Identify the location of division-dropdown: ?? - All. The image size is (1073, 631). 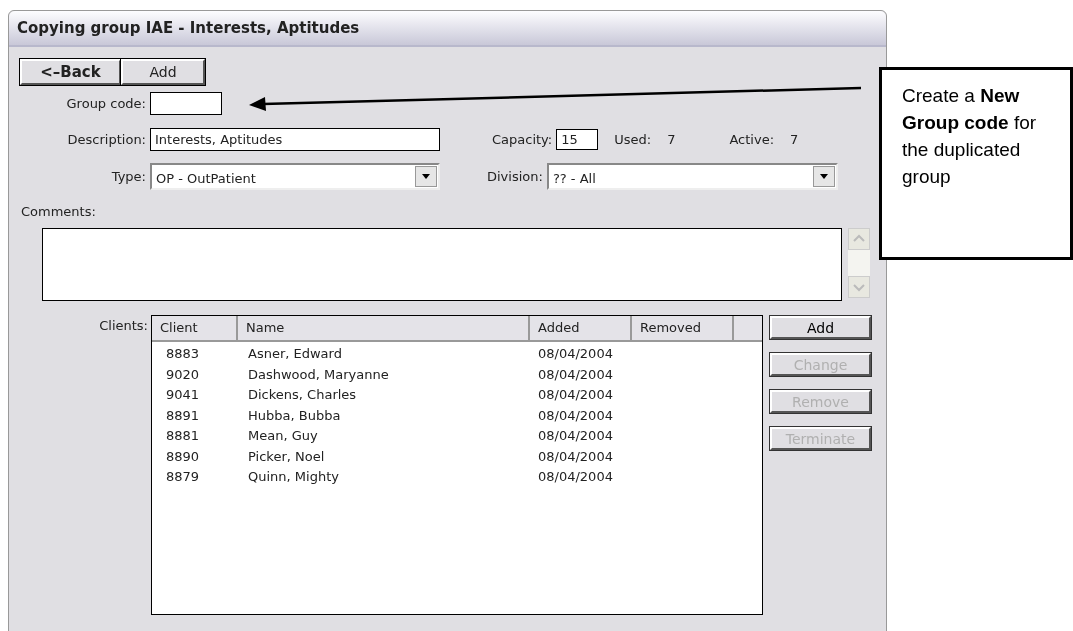
(692, 176).